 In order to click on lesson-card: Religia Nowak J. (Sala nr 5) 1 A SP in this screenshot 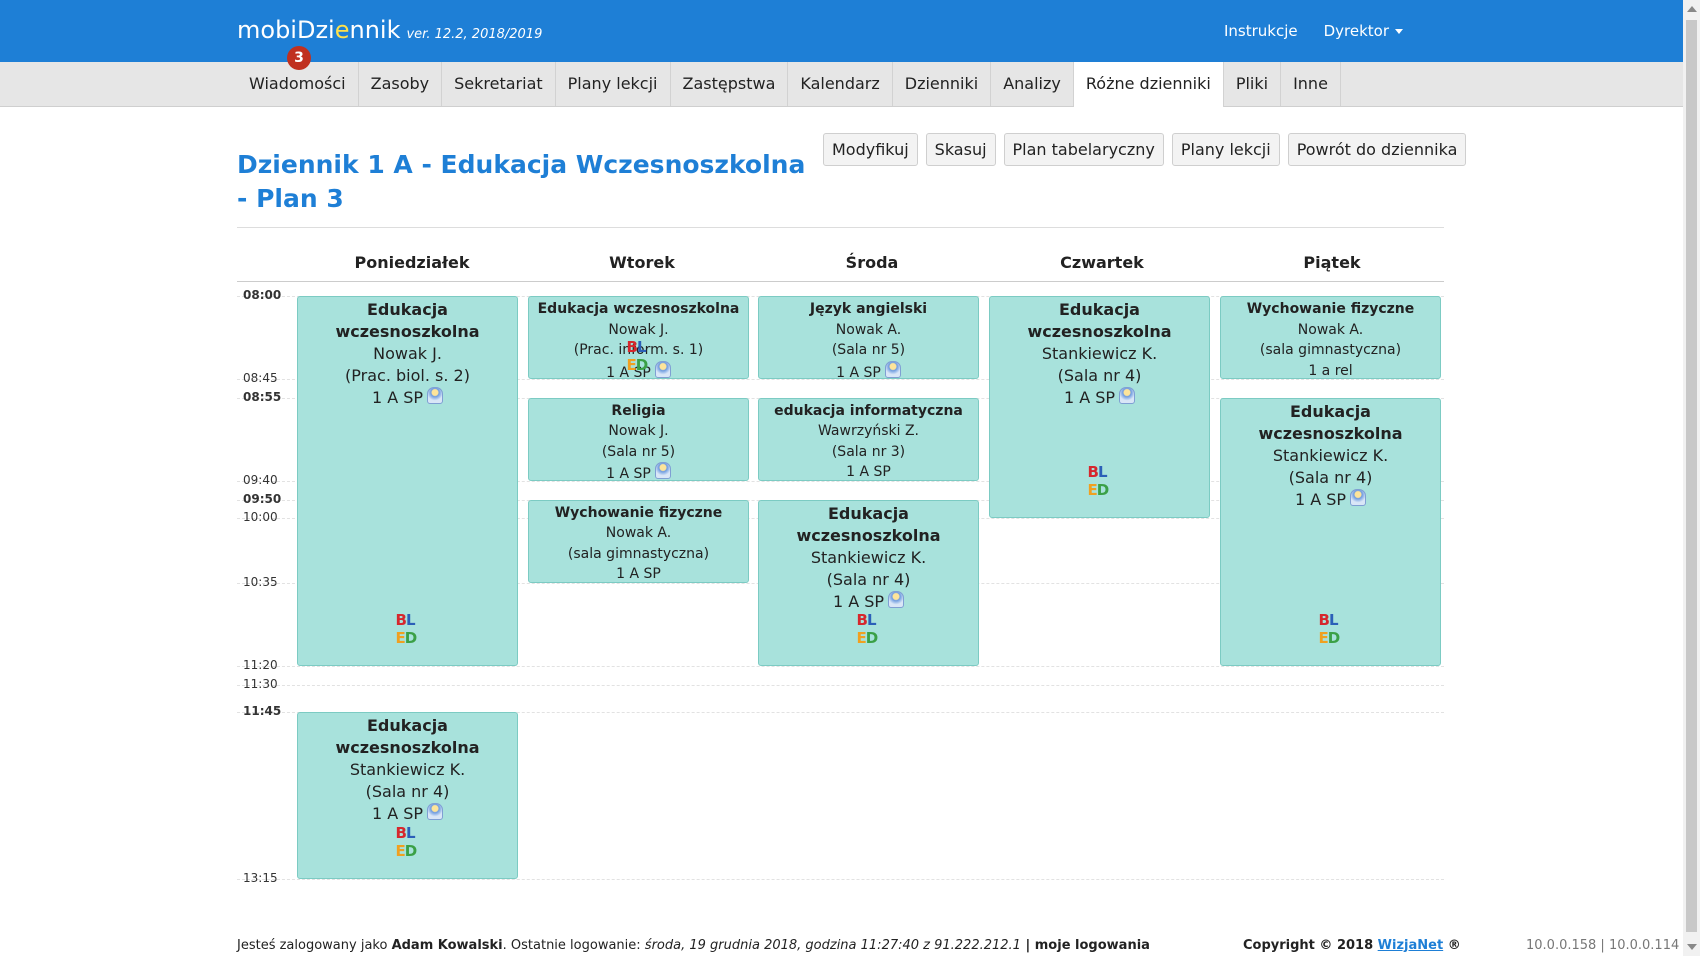, I will do `click(638, 439)`.